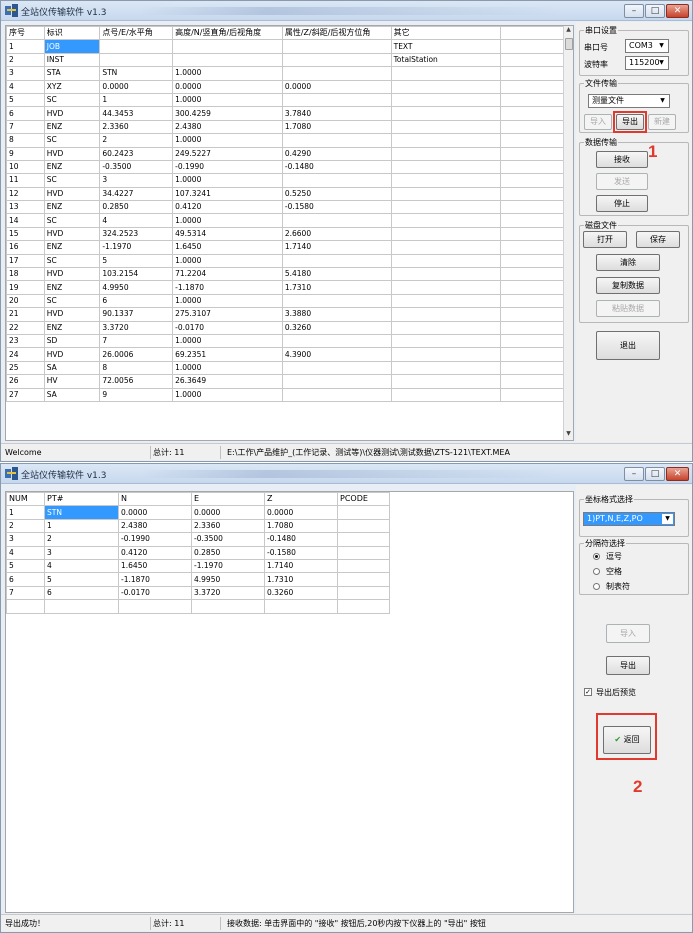 Image resolution: width=693 pixels, height=933 pixels. I want to click on table-cell: 2.6600, so click(336, 234).